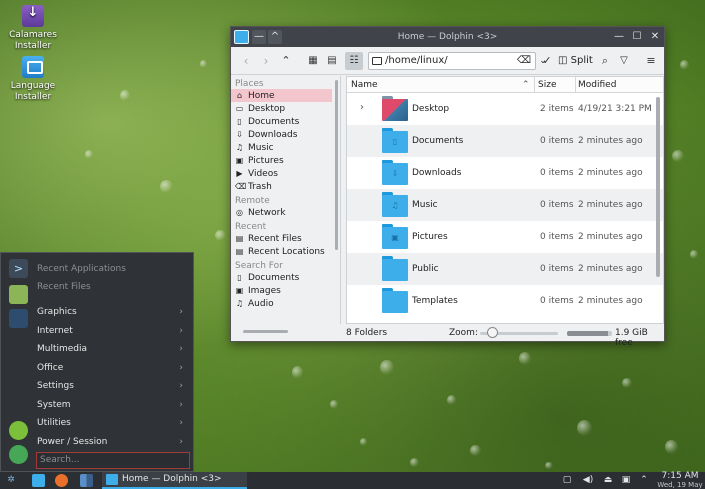  I want to click on category-utilities: Utilities ›, so click(113, 423).